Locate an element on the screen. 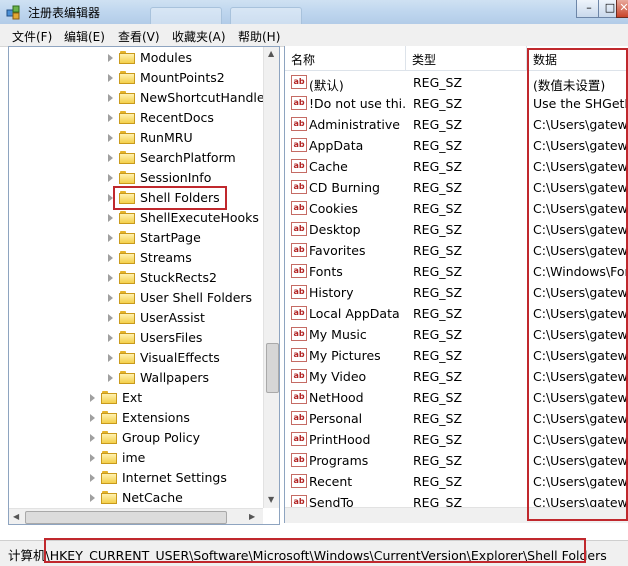 The image size is (628, 566). tree-item: NewShortcutHandler is located at coordinates (139, 98).